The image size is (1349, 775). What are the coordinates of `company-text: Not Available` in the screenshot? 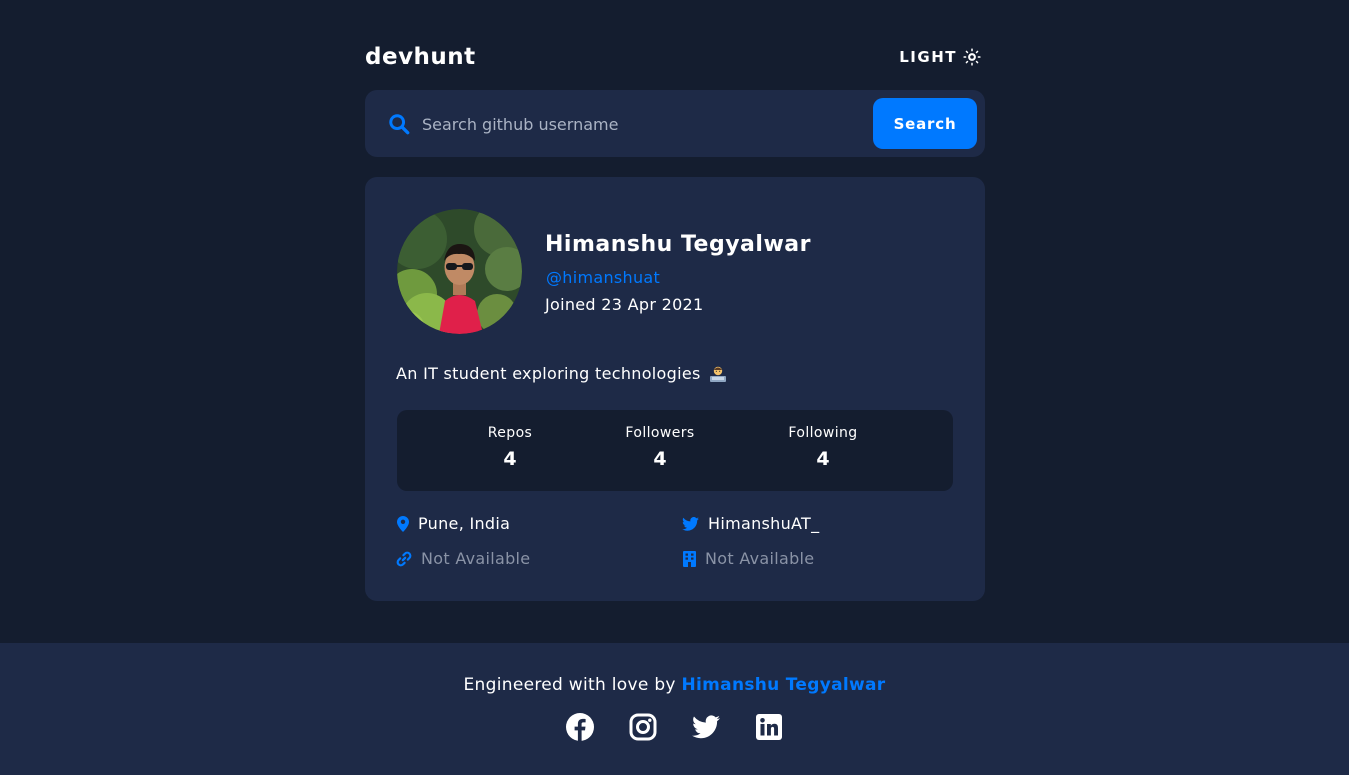 It's located at (760, 558).